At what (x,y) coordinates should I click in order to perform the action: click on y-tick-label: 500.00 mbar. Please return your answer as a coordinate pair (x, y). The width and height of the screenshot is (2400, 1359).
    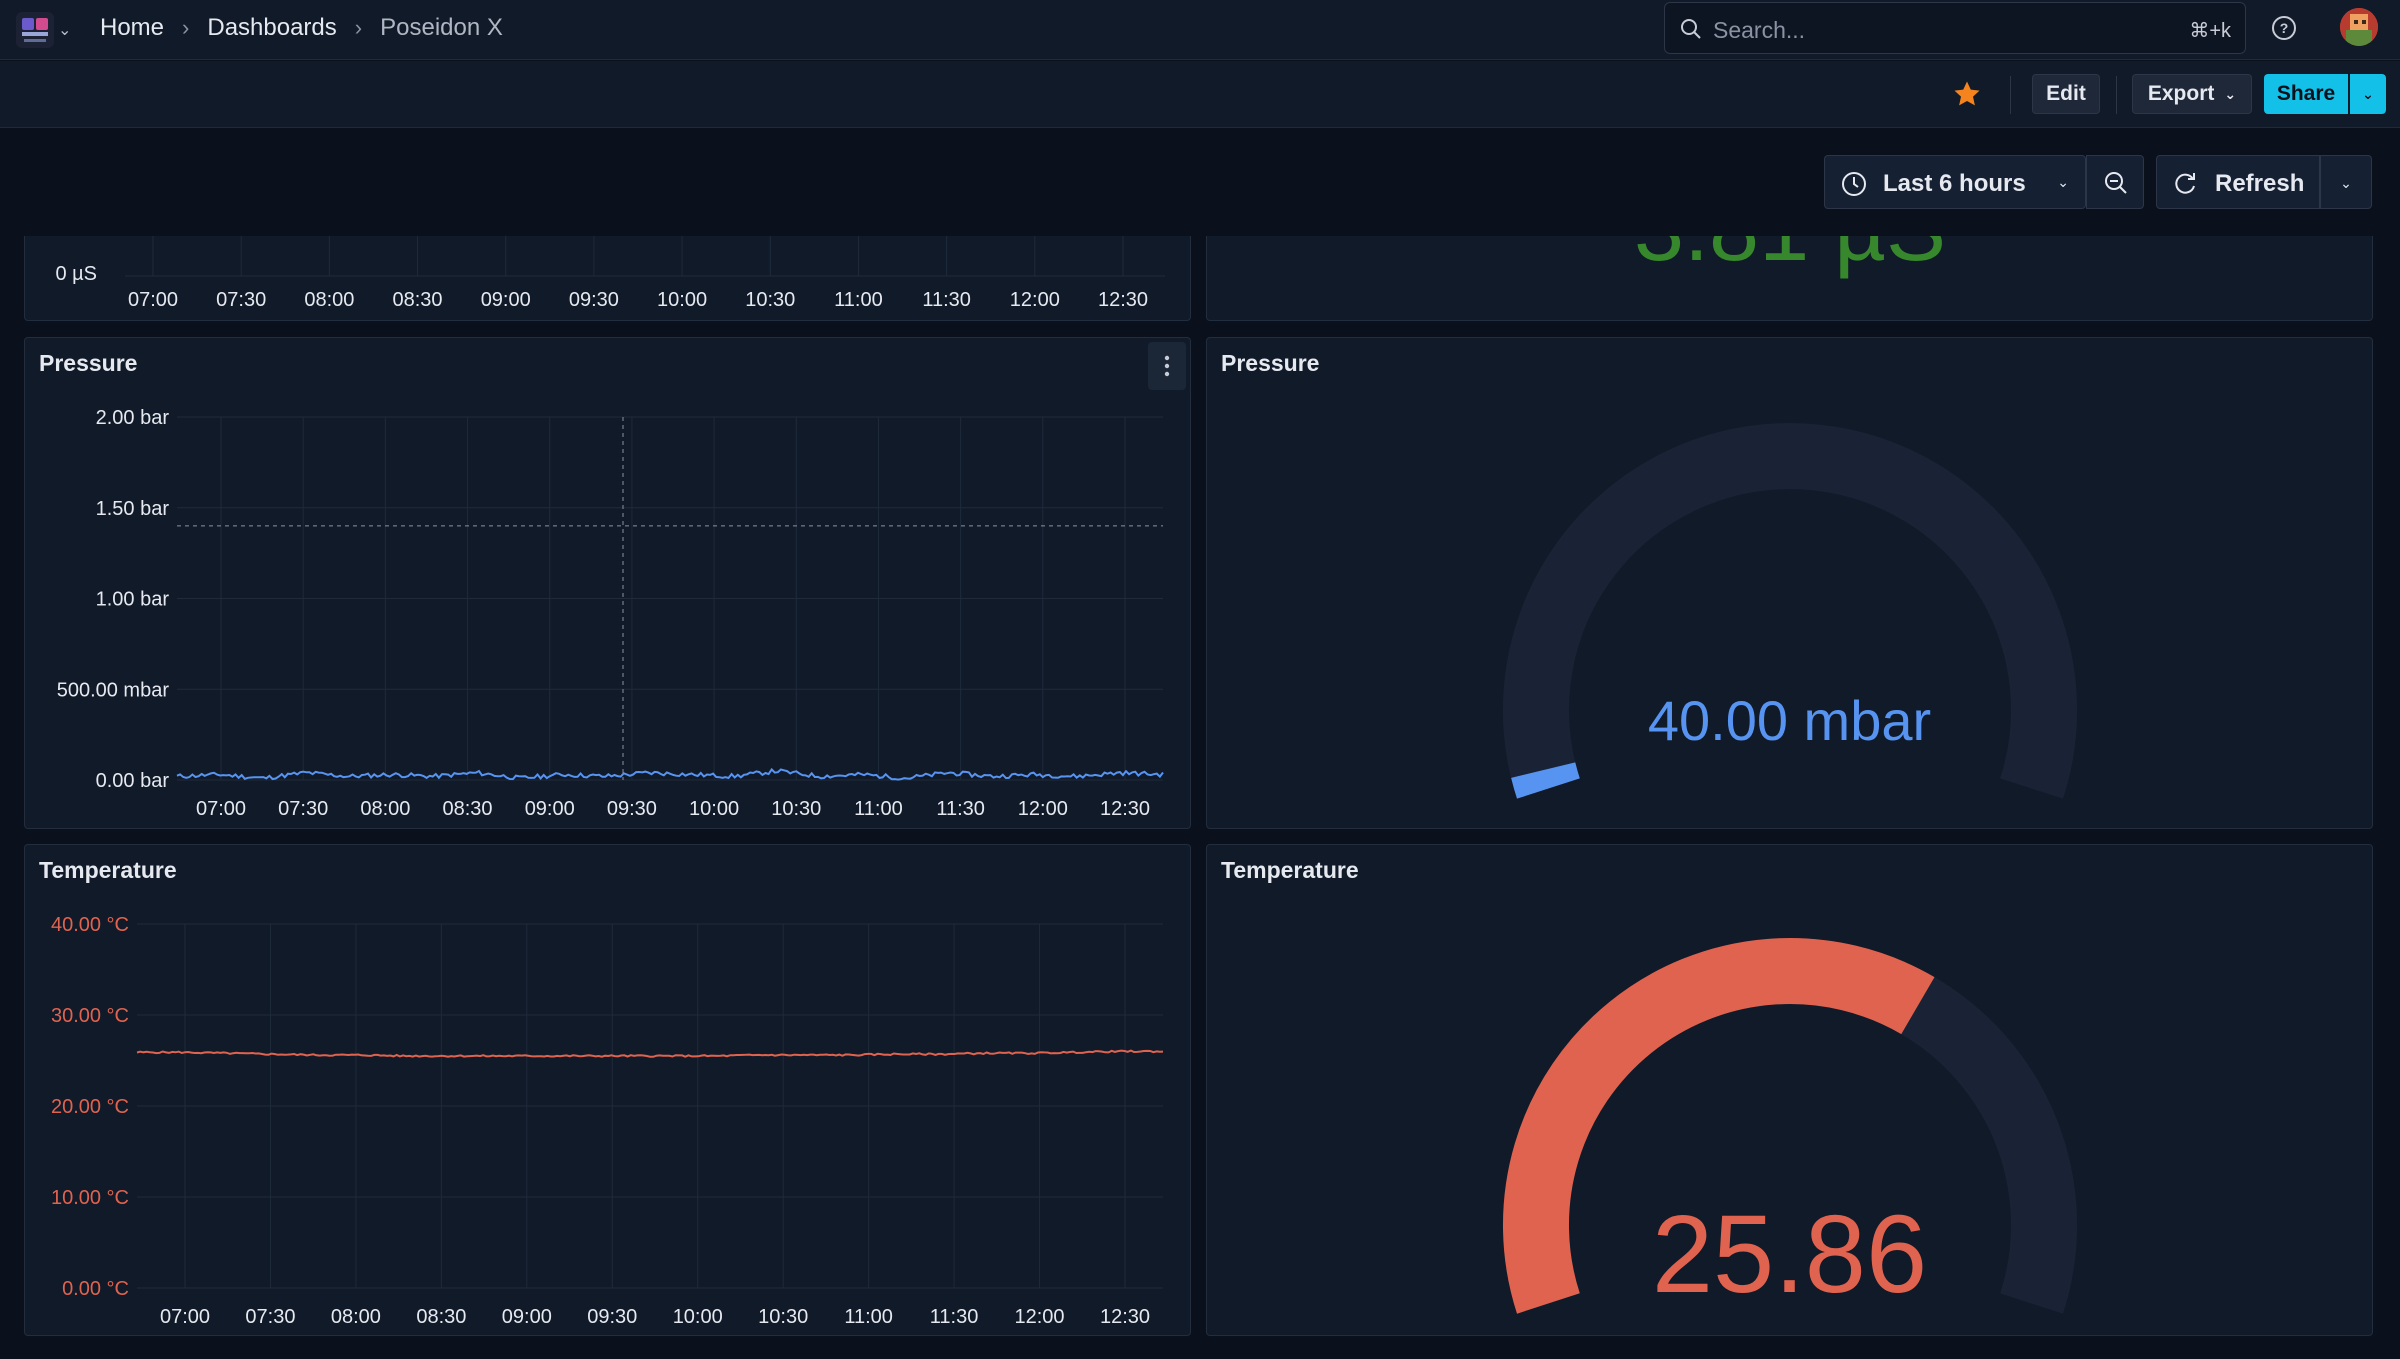
    Looking at the image, I should click on (113, 690).